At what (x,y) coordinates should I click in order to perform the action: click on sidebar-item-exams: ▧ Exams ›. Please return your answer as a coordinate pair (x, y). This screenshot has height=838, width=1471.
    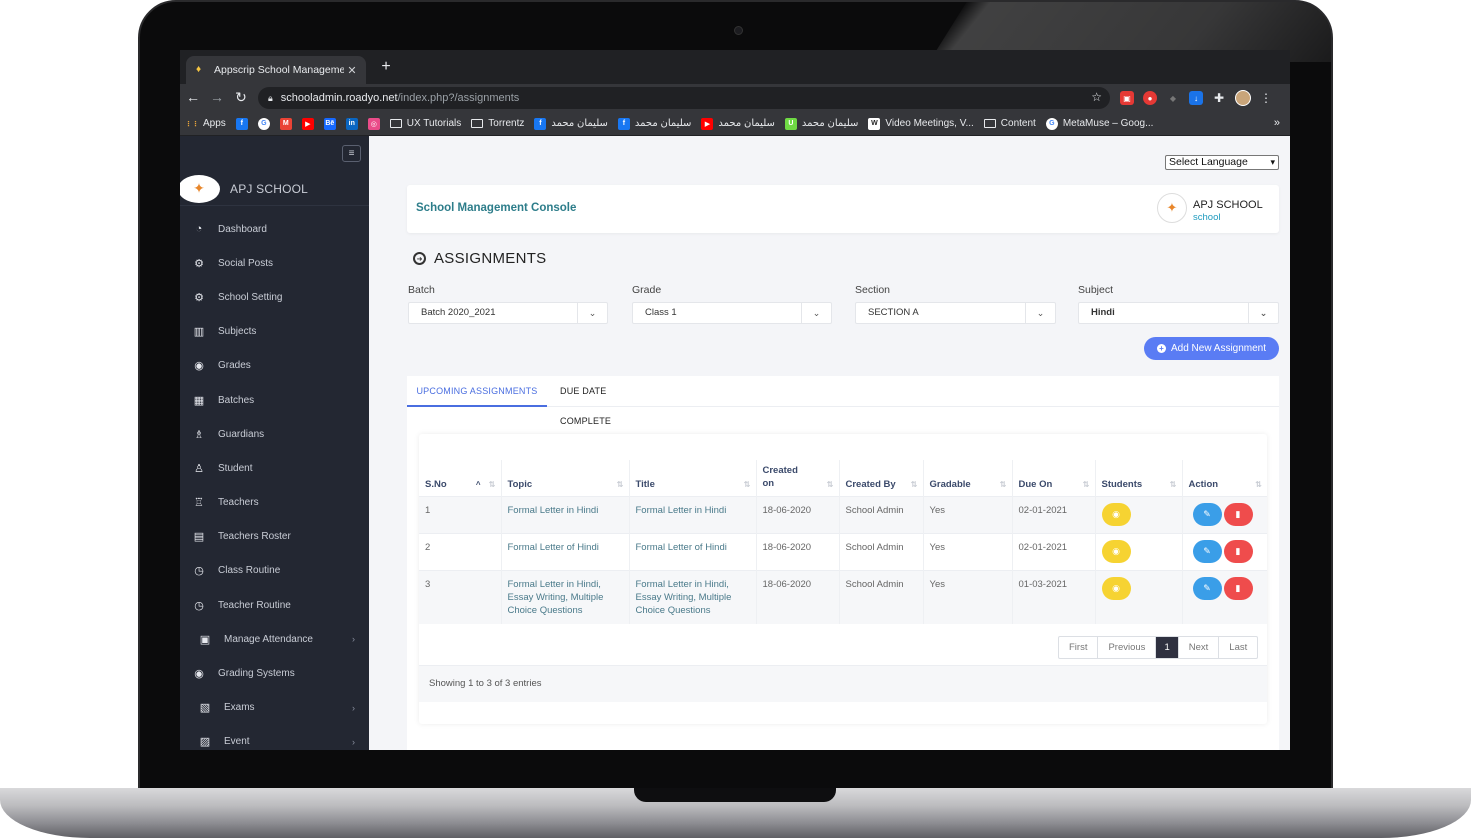
    Looking at the image, I should click on (274, 708).